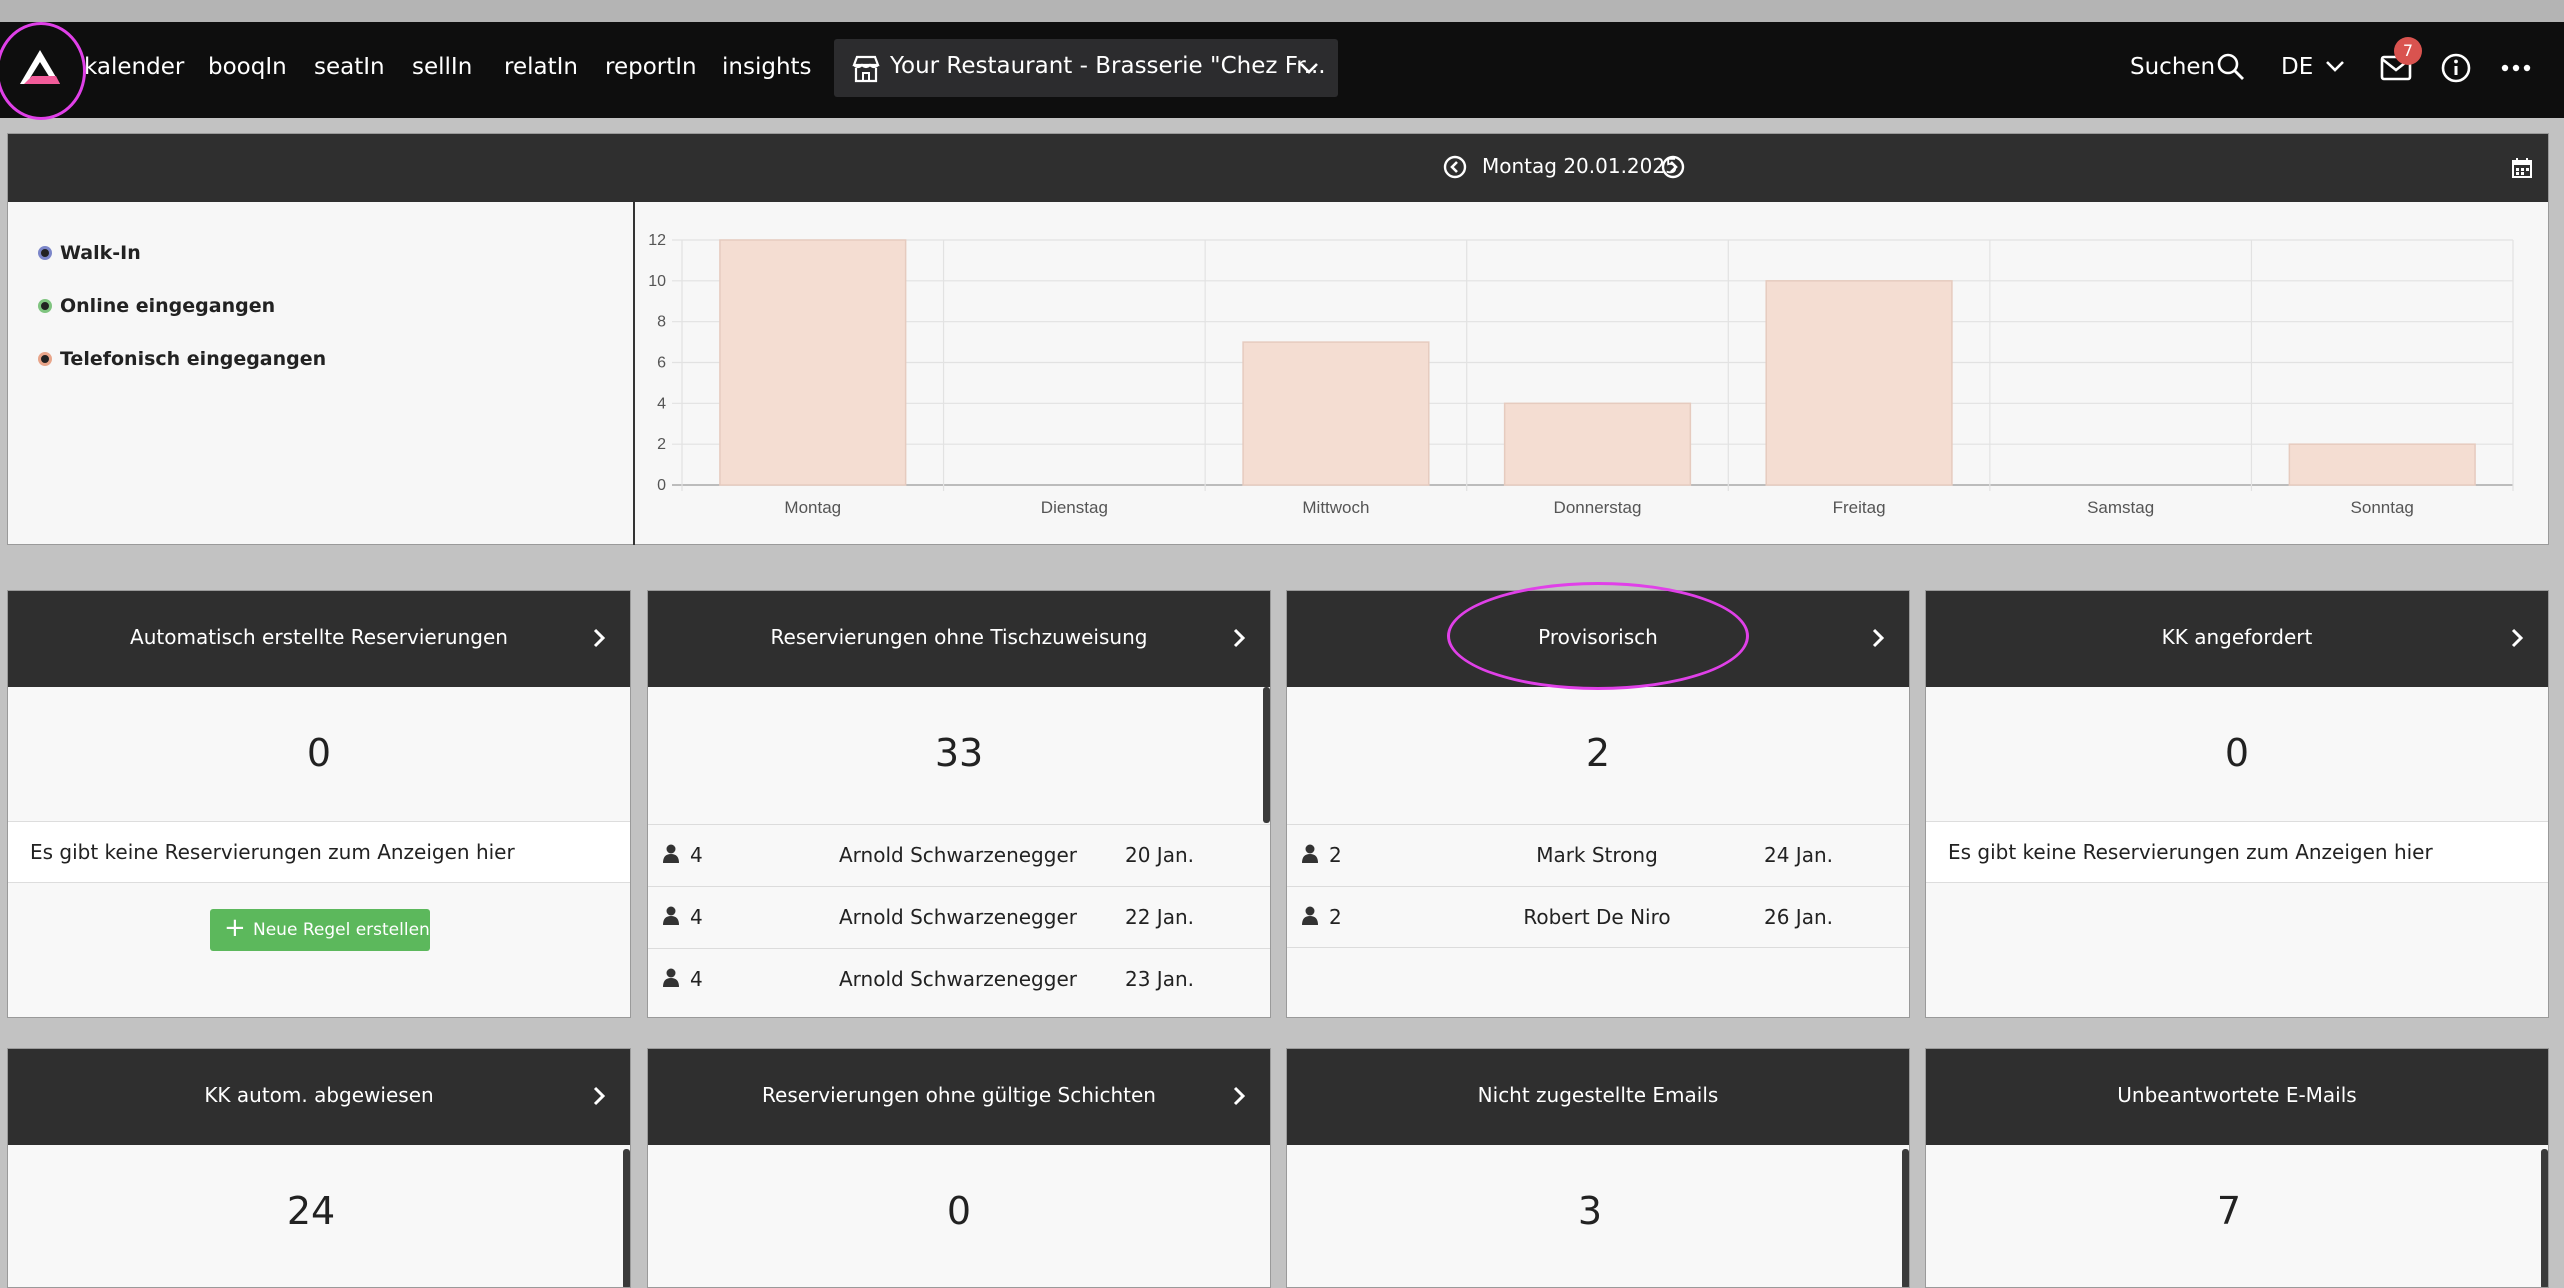  Describe the element at coordinates (2408, 51) in the screenshot. I see `mail-badge: 7` at that location.